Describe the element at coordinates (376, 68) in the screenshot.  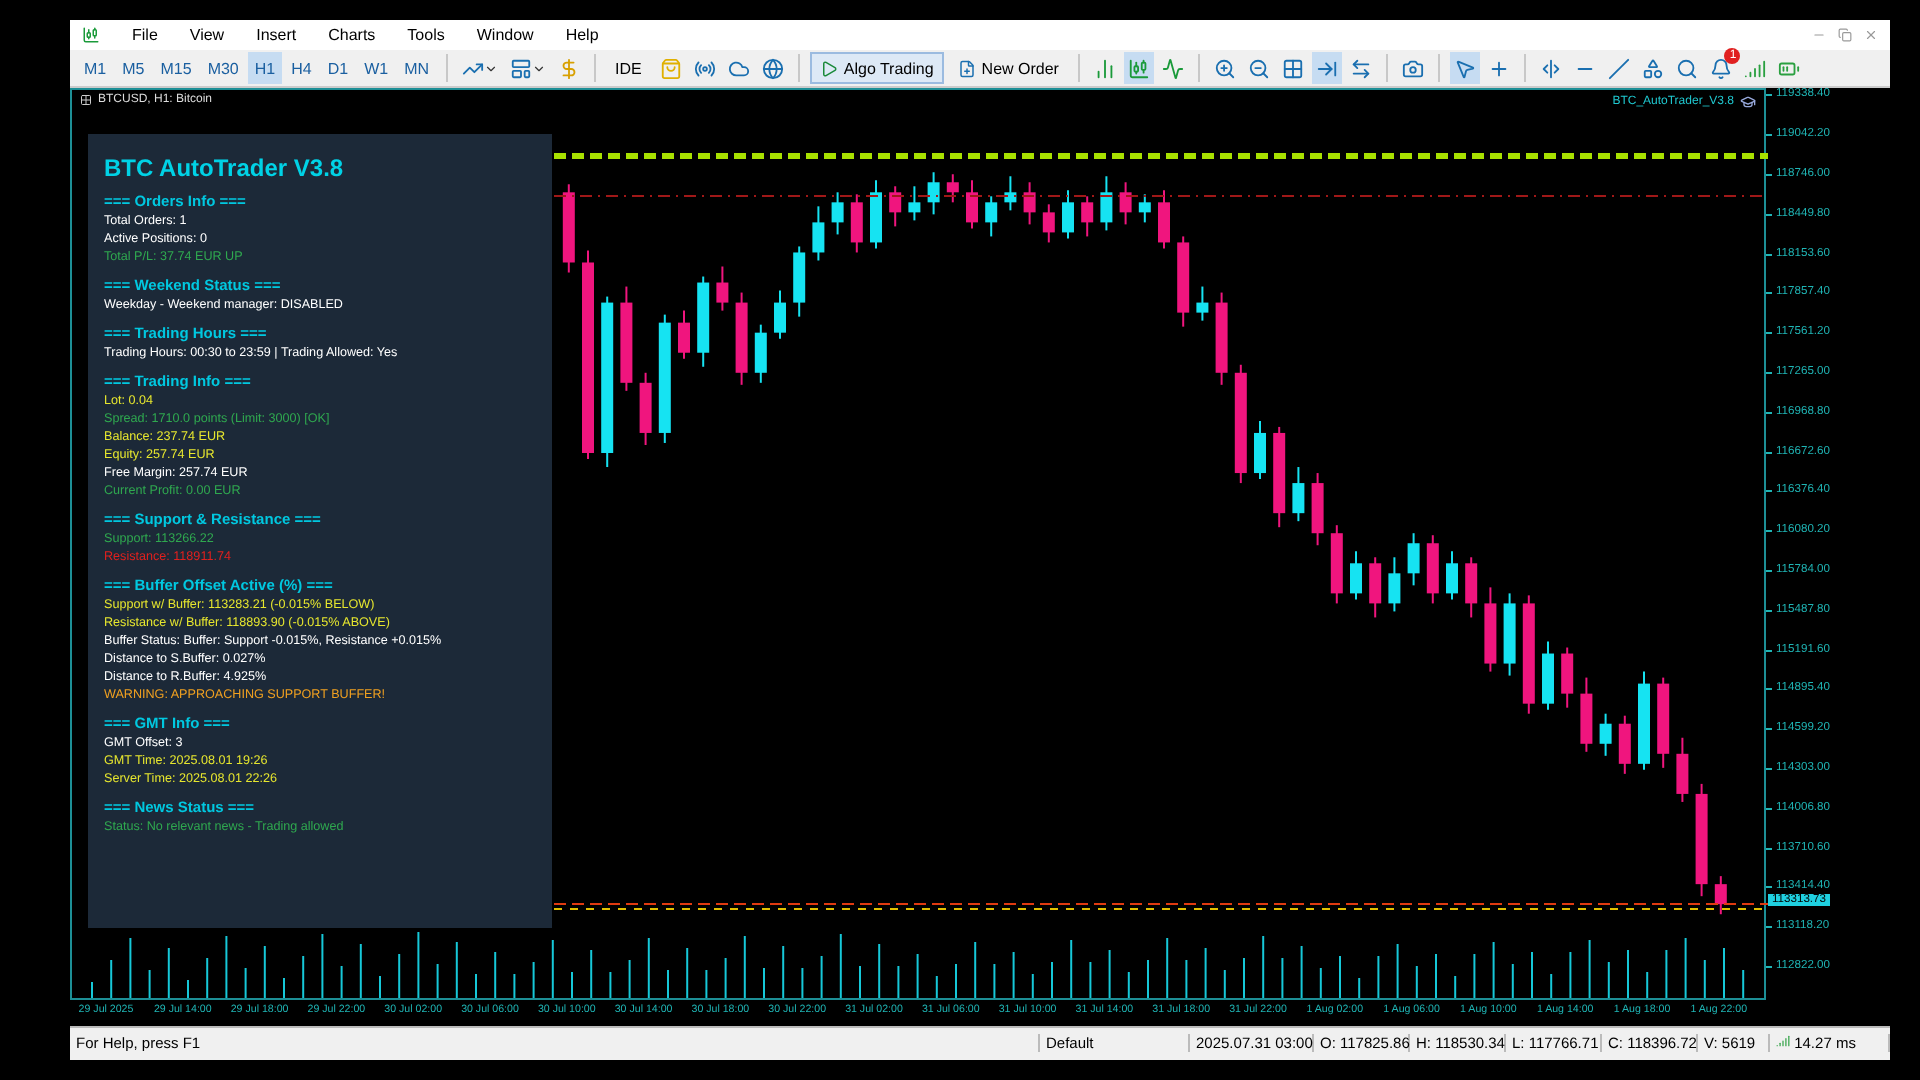
I see `timeframe-button: W1` at that location.